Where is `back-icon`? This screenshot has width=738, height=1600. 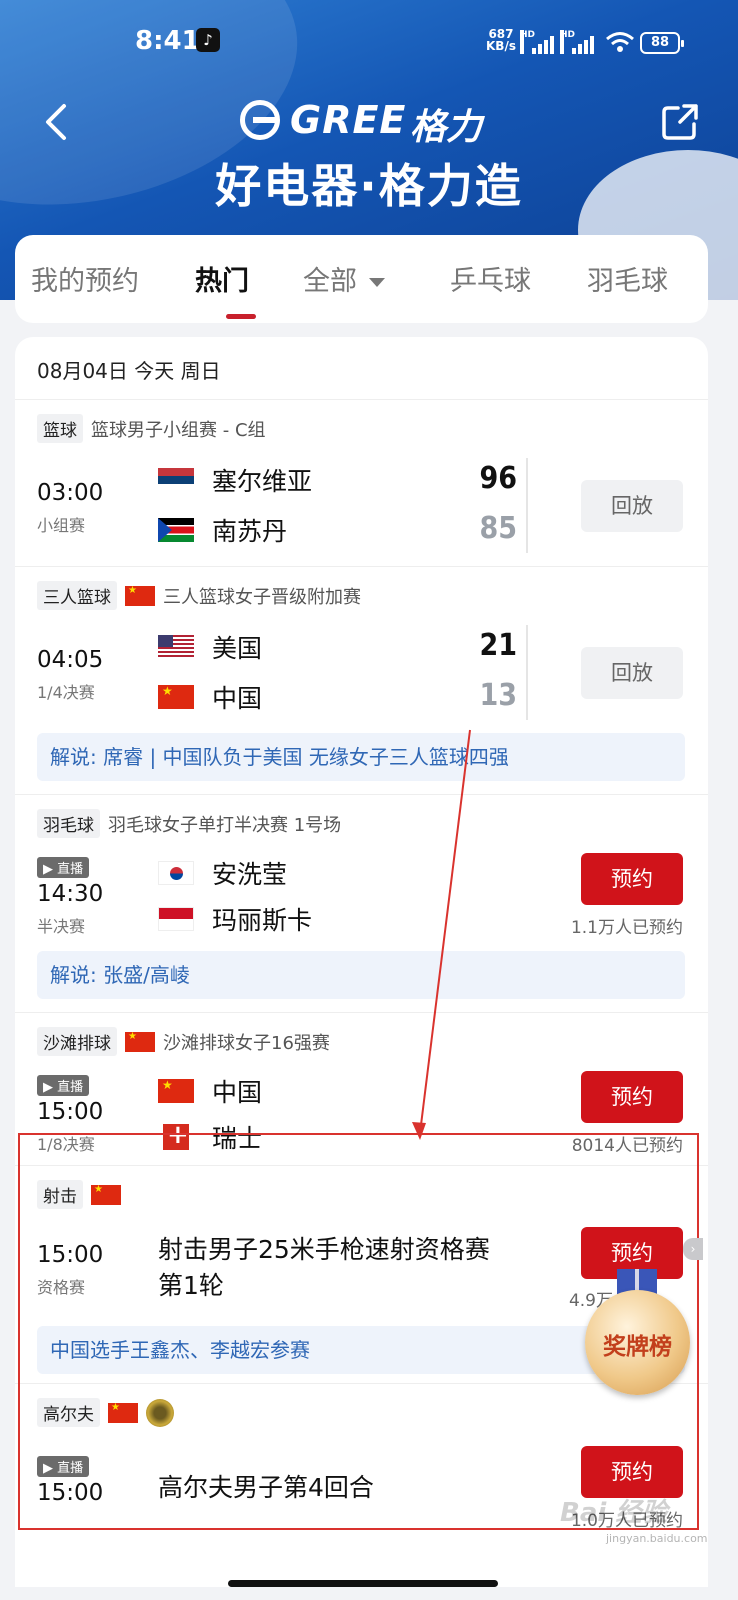 back-icon is located at coordinates (58, 122).